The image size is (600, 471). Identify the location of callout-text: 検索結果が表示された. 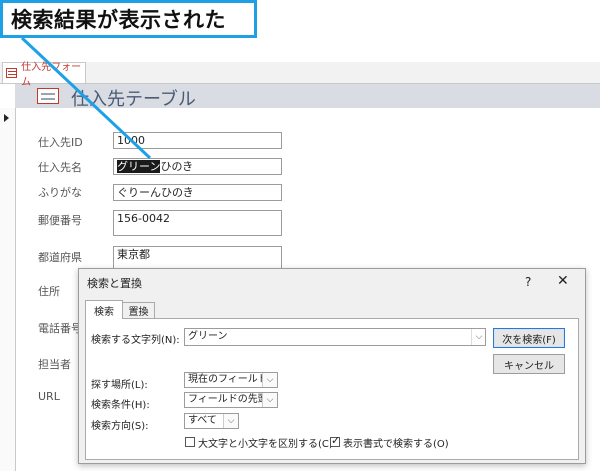
(128, 19).